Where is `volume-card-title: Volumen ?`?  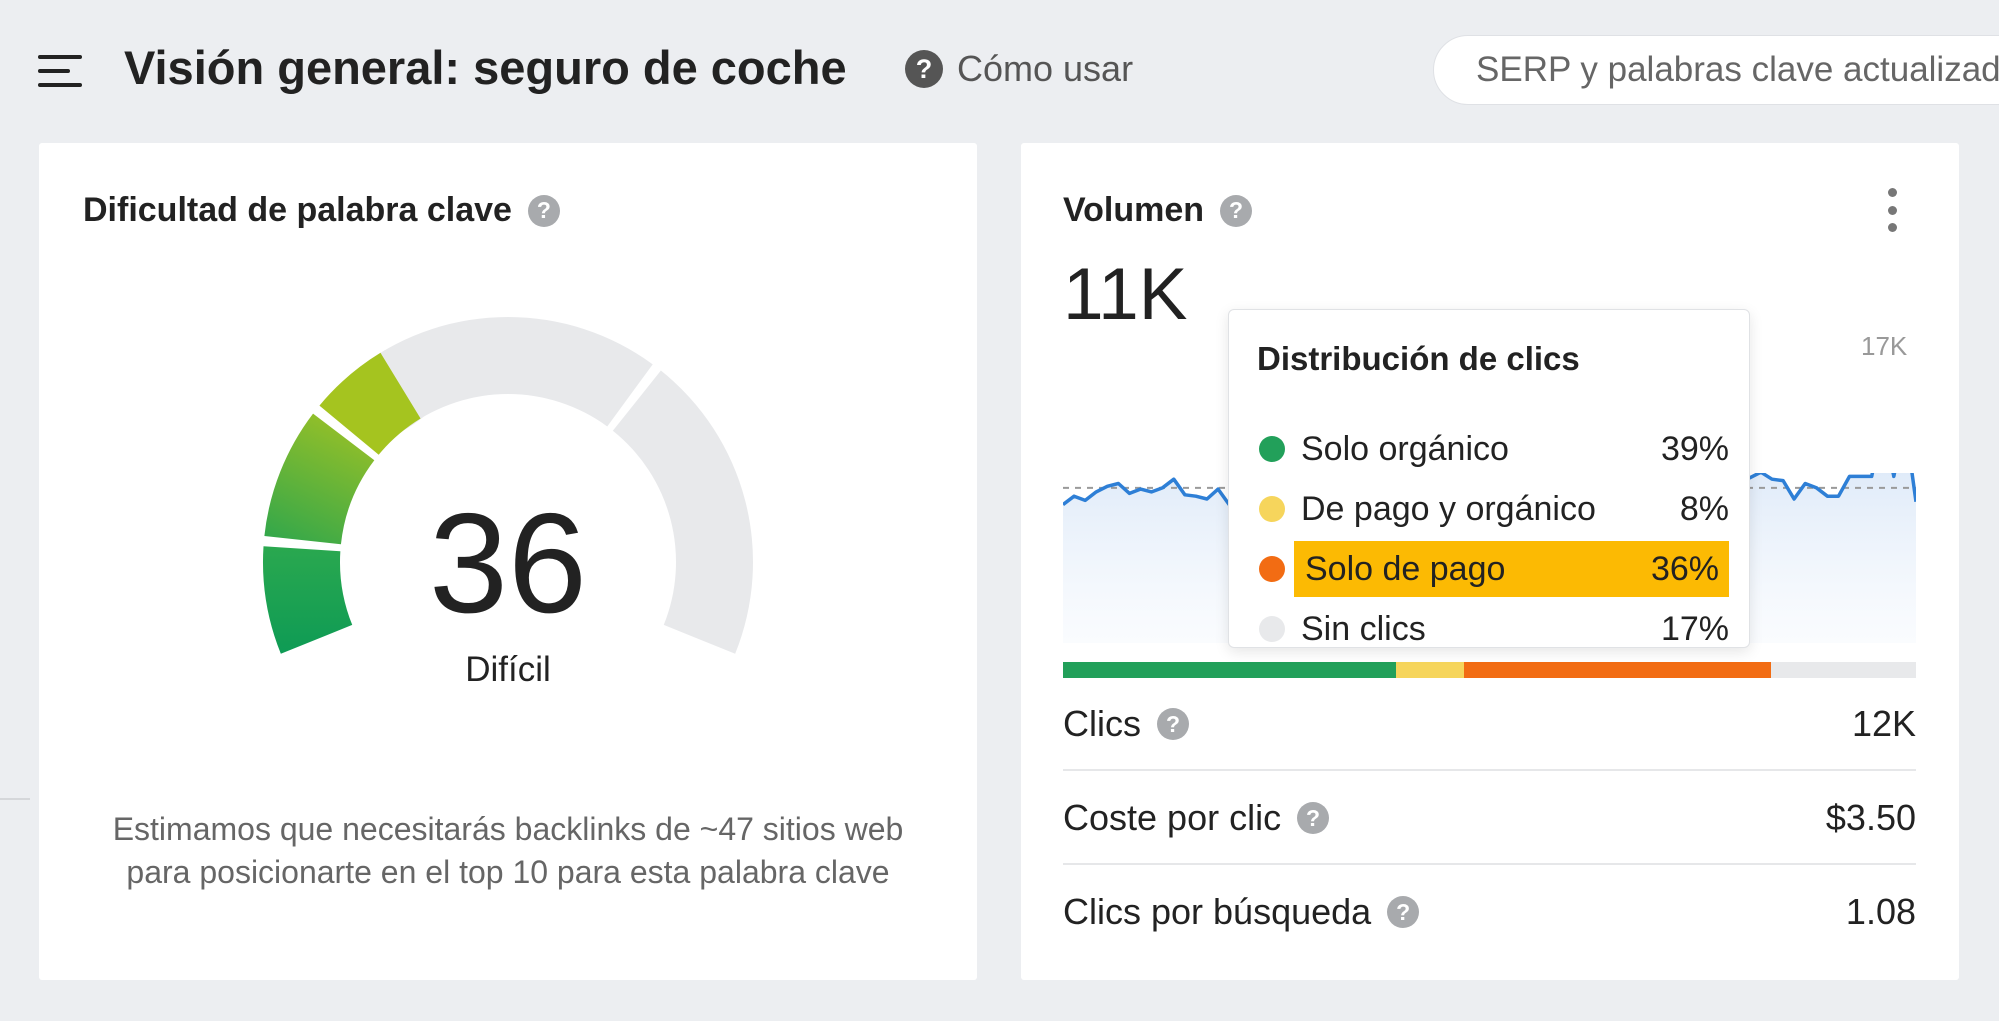
volume-card-title: Volumen ? is located at coordinates (1158, 210).